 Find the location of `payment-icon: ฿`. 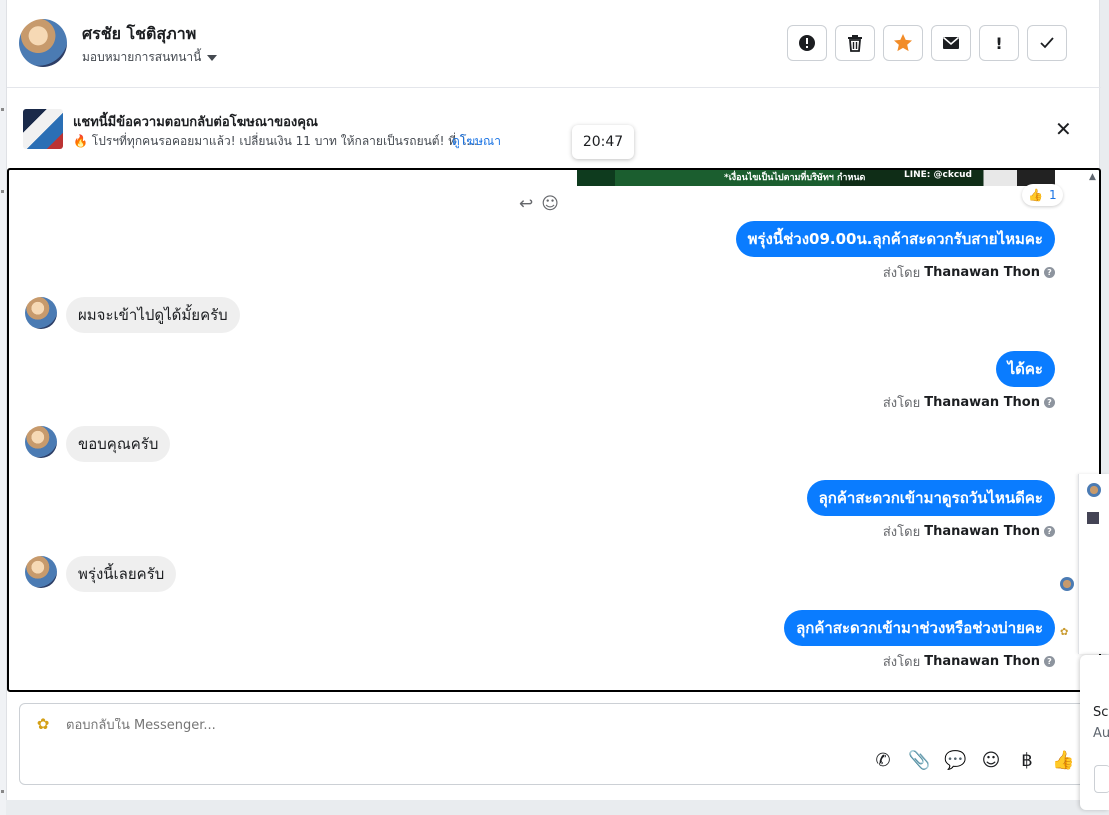

payment-icon: ฿ is located at coordinates (1027, 760).